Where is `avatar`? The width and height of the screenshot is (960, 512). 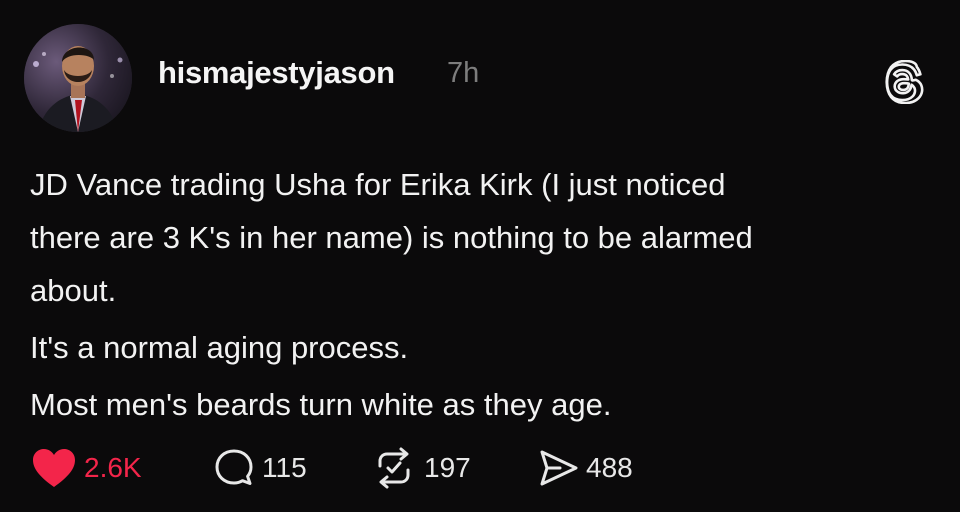
avatar is located at coordinates (78, 78).